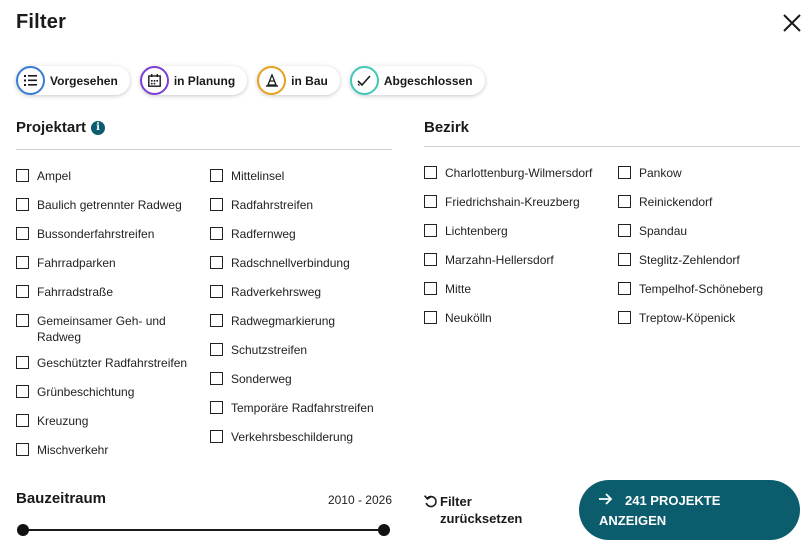 The image size is (810, 547). Describe the element at coordinates (52, 421) in the screenshot. I see `checkbox-item-kreuzung: Kreuzung` at that location.